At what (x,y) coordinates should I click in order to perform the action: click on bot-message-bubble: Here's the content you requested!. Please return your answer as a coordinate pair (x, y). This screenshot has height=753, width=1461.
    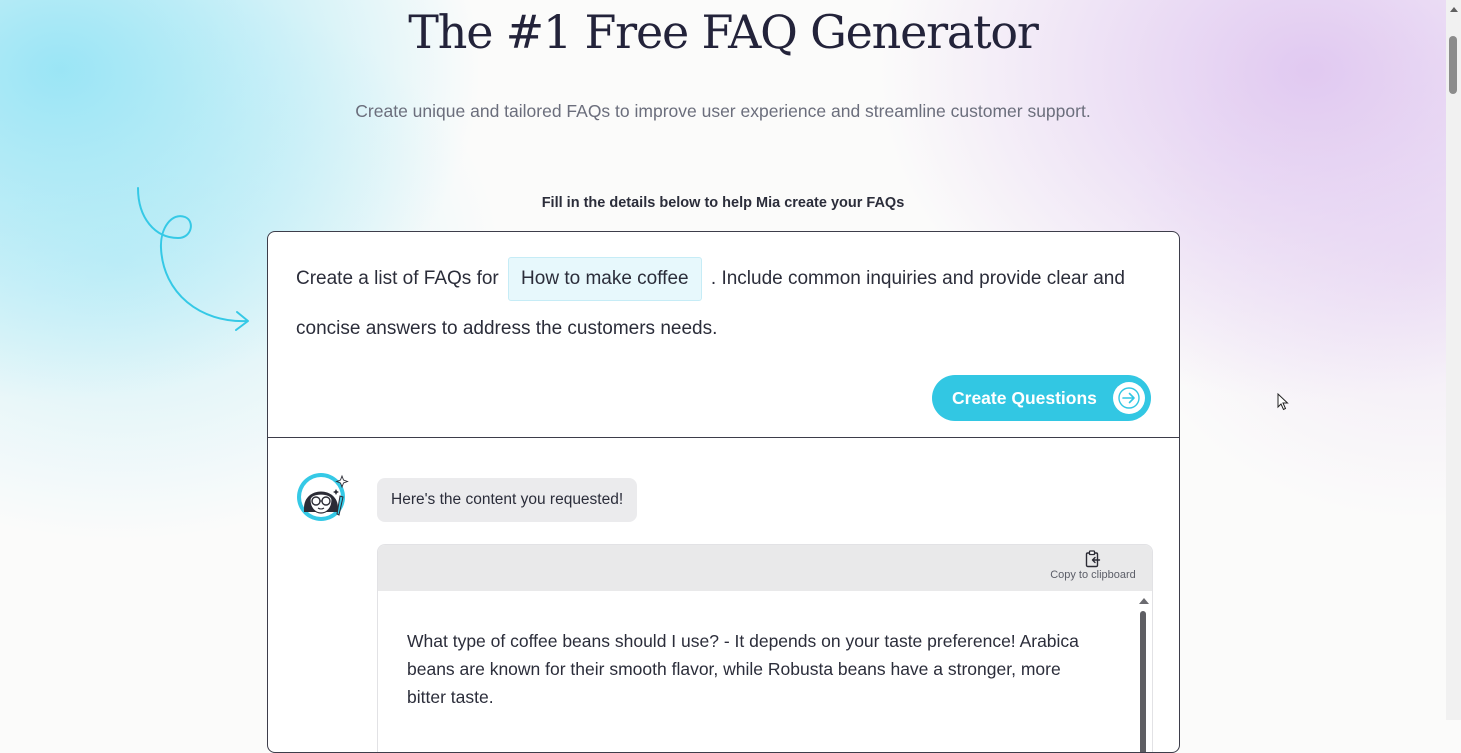
    Looking at the image, I should click on (507, 500).